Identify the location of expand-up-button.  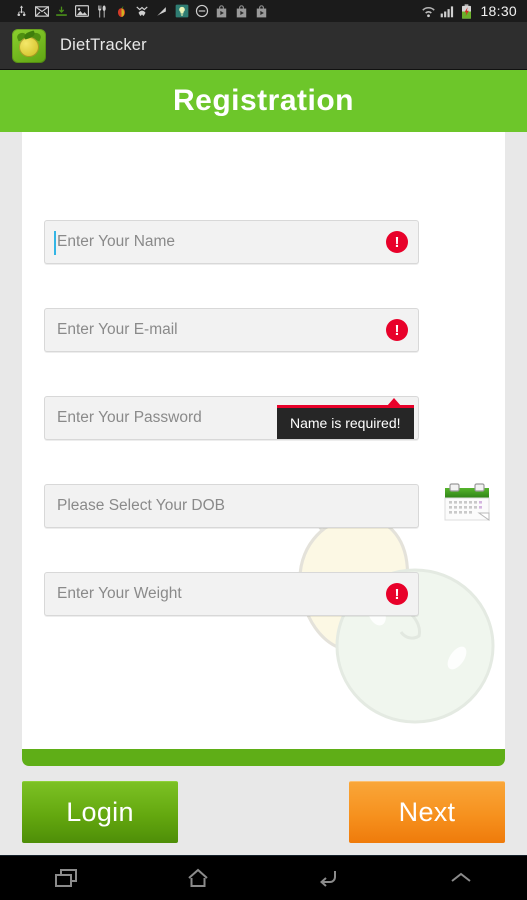
(461, 878).